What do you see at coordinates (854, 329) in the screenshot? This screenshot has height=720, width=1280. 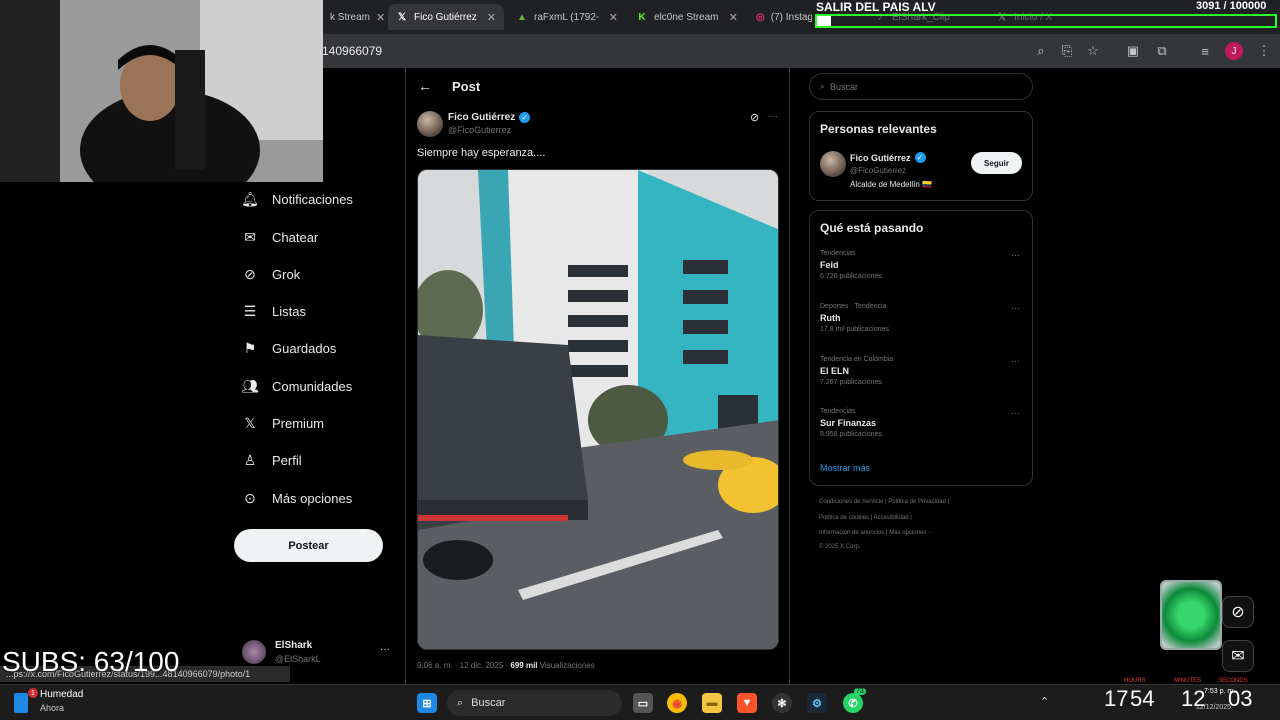 I see `trend-count: 17,8 mil publicaciones` at bounding box center [854, 329].